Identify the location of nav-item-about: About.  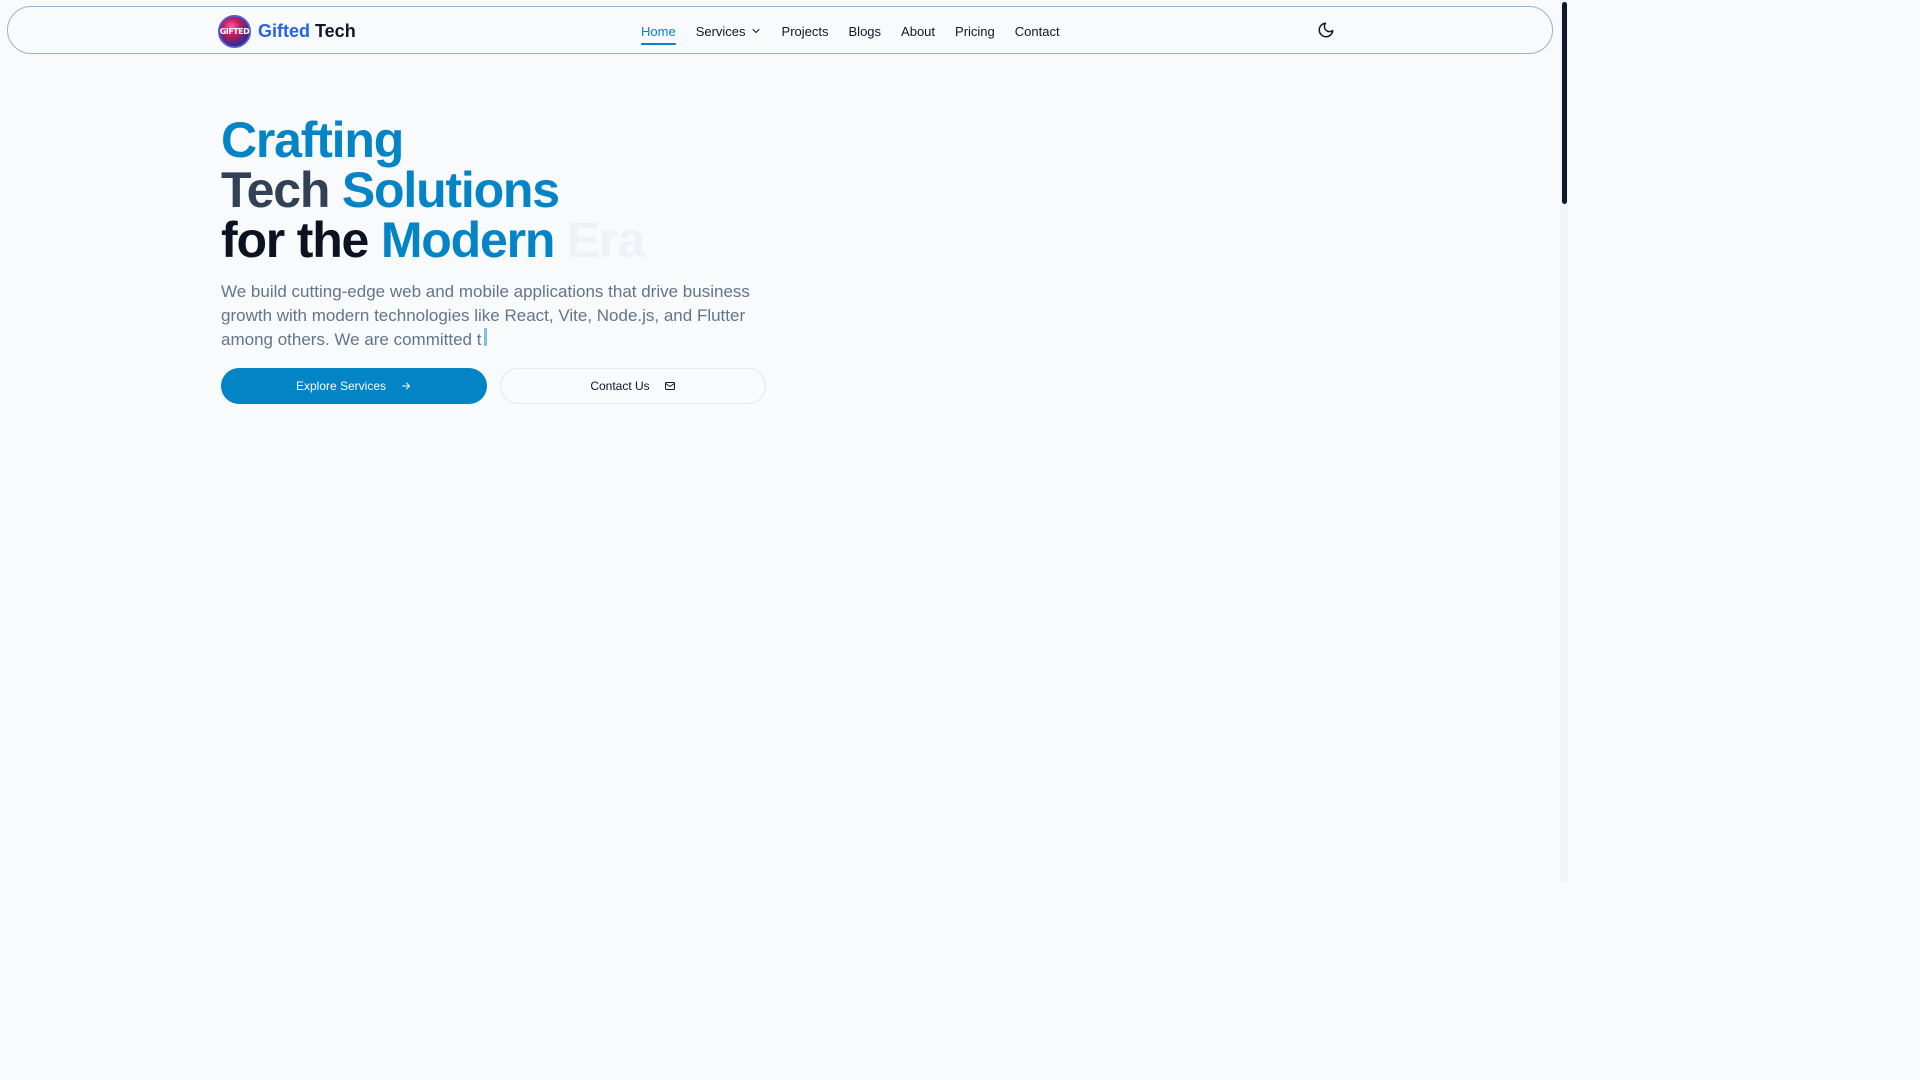
(918, 31).